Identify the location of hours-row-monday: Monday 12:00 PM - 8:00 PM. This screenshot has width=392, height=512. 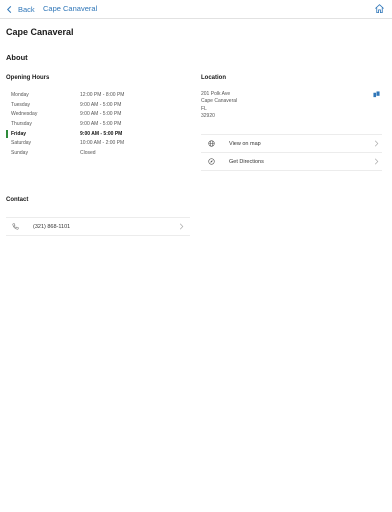
(96, 95).